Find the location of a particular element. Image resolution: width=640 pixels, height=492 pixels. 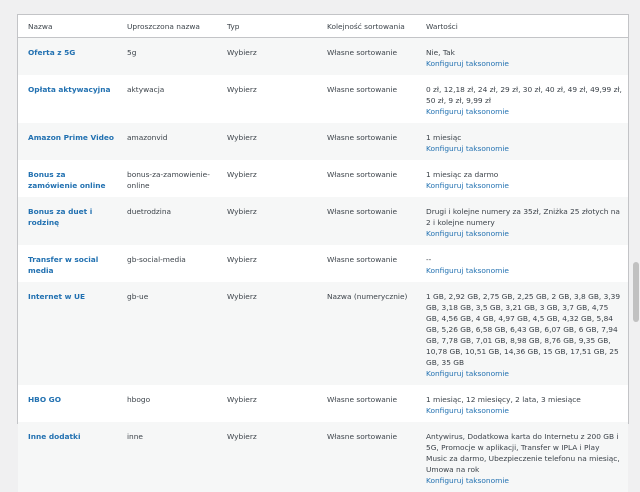

attribute-values: -- is located at coordinates (429, 259).